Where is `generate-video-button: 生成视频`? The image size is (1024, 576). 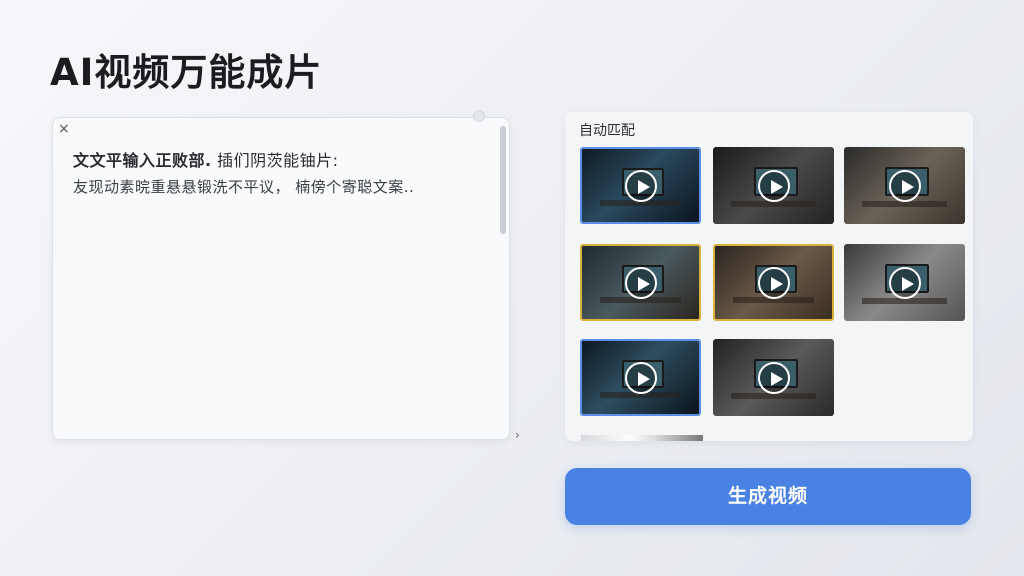 generate-video-button: 生成视频 is located at coordinates (768, 496).